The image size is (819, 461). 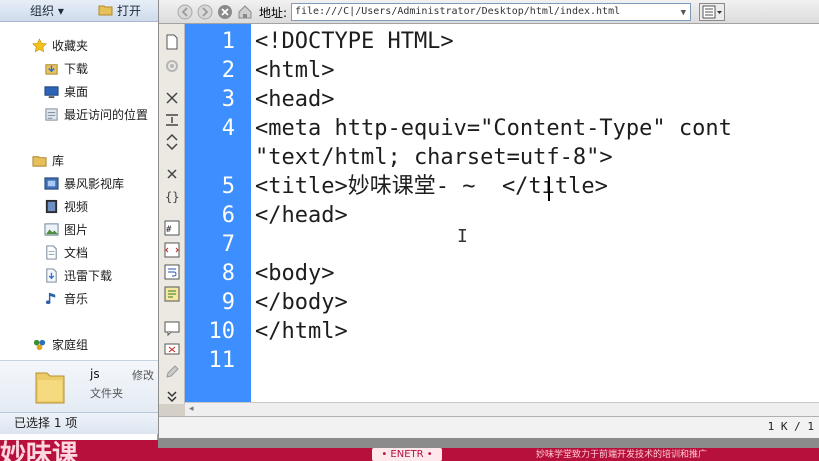 I want to click on editor-status-bar: 1 K / 1, so click(x=489, y=427).